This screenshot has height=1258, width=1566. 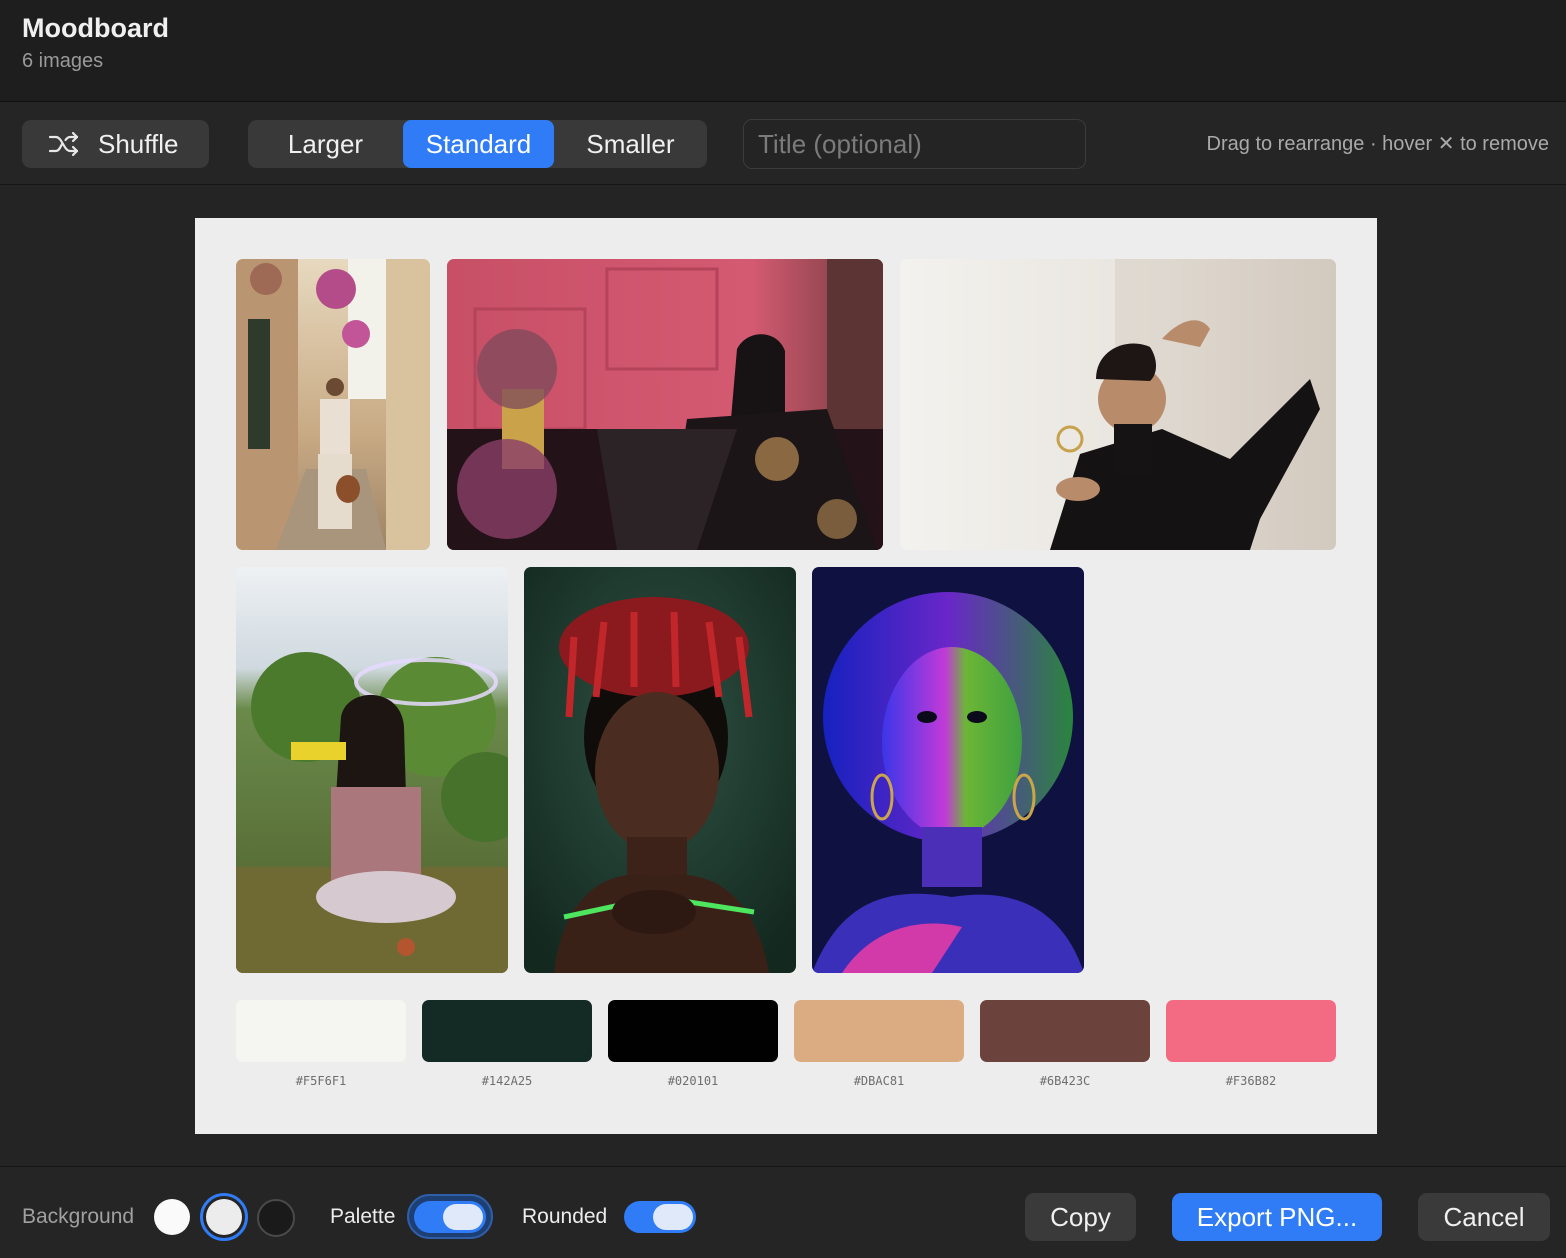 What do you see at coordinates (172, 1217) in the screenshot?
I see `background-option-white` at bounding box center [172, 1217].